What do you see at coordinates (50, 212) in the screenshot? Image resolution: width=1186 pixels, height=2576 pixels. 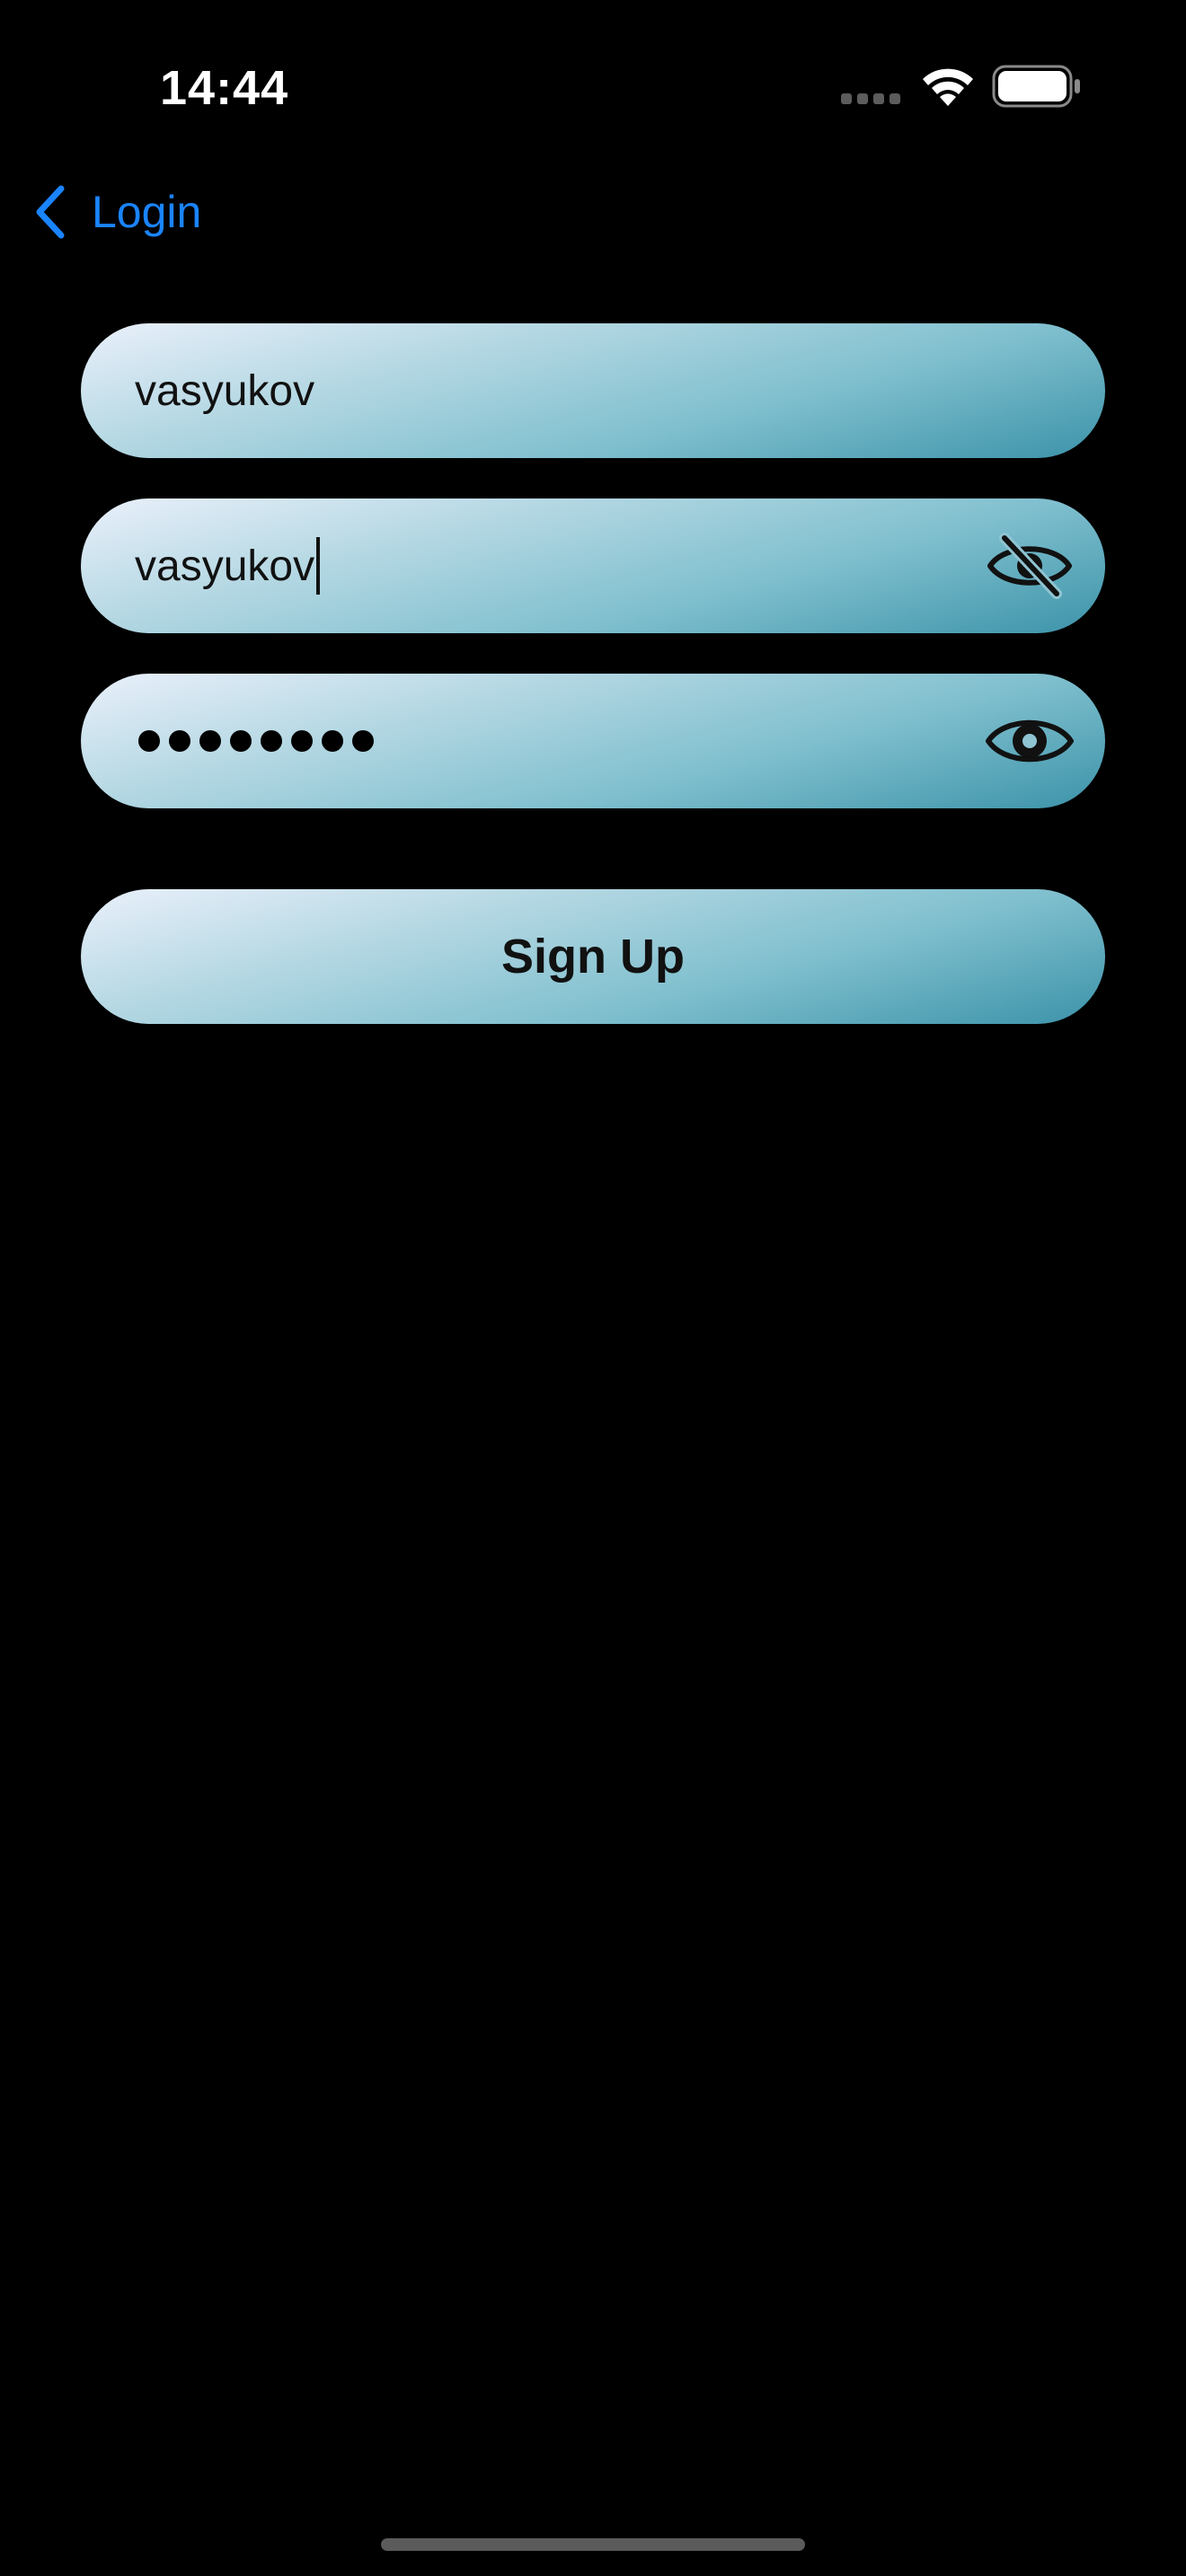 I see `chevron-left-icon` at bounding box center [50, 212].